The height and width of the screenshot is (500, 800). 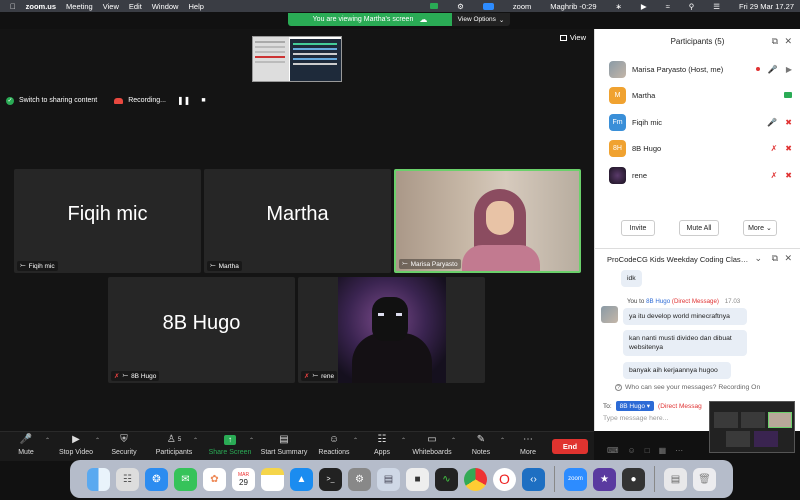 What do you see at coordinates (10, 100) in the screenshot?
I see `shield-check-icon: ✓` at bounding box center [10, 100].